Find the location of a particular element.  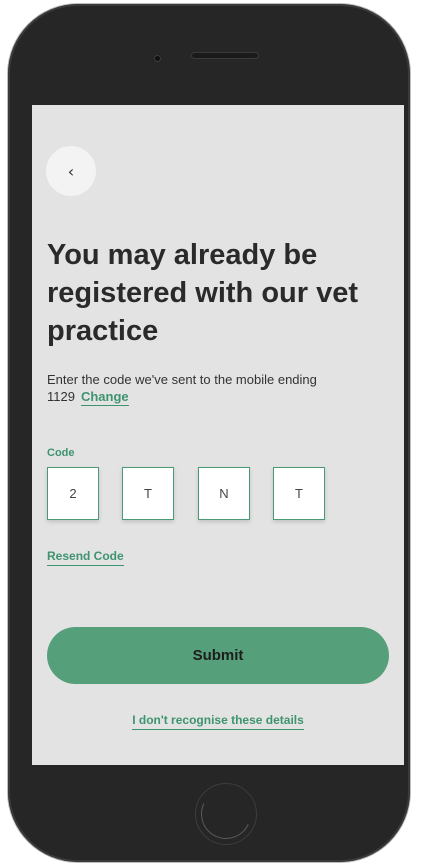

dont-recognise-link: I don't recognise these details is located at coordinates (218, 721).